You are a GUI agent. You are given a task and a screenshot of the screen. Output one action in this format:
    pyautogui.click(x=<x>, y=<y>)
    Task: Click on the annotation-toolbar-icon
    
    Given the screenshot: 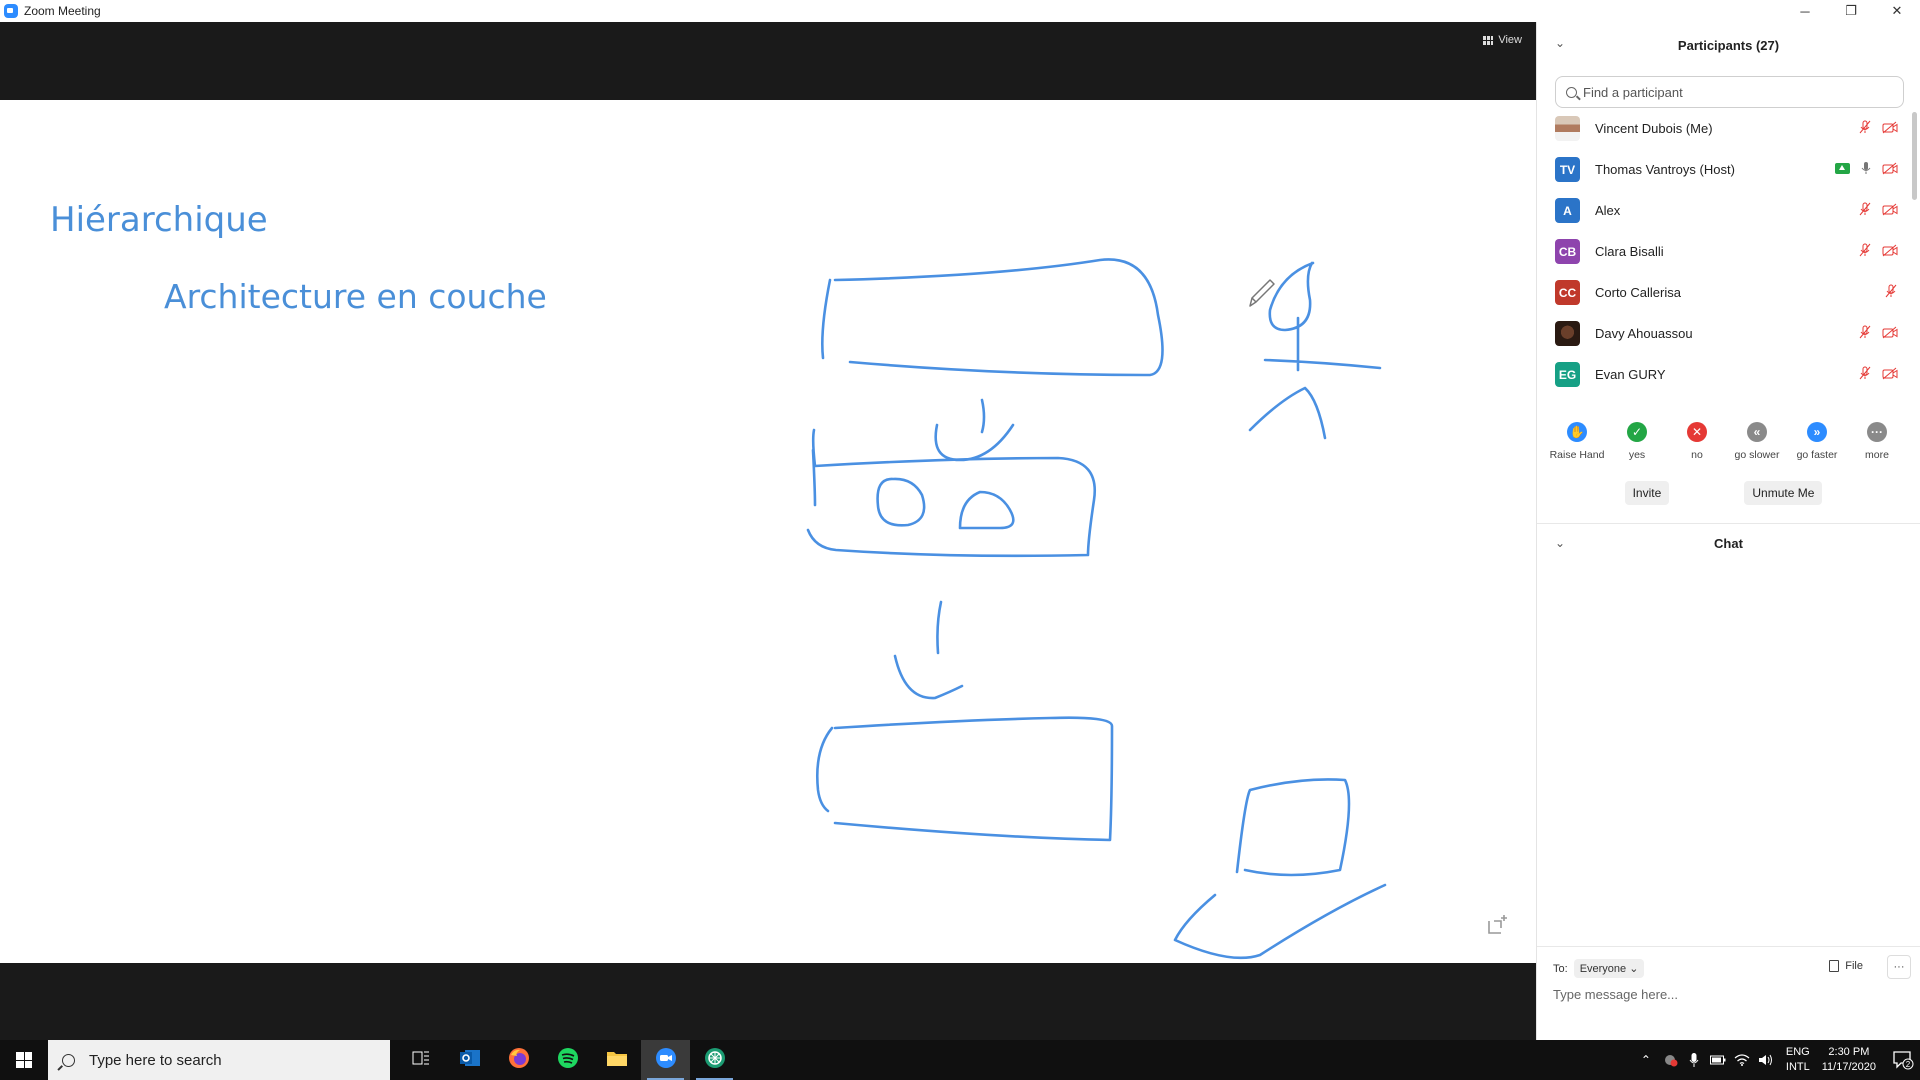 What is the action you would take?
    pyautogui.click(x=1497, y=926)
    